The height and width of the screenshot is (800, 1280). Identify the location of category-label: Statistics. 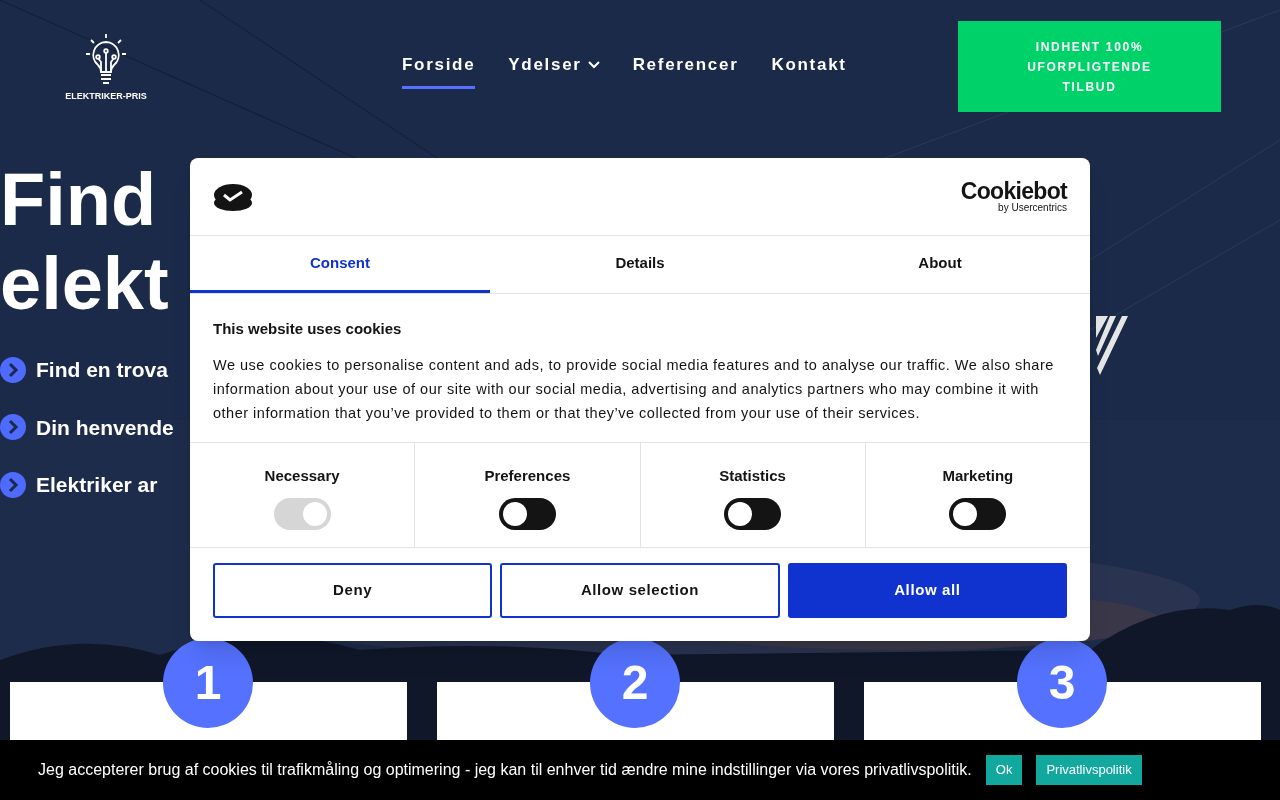
(752, 476).